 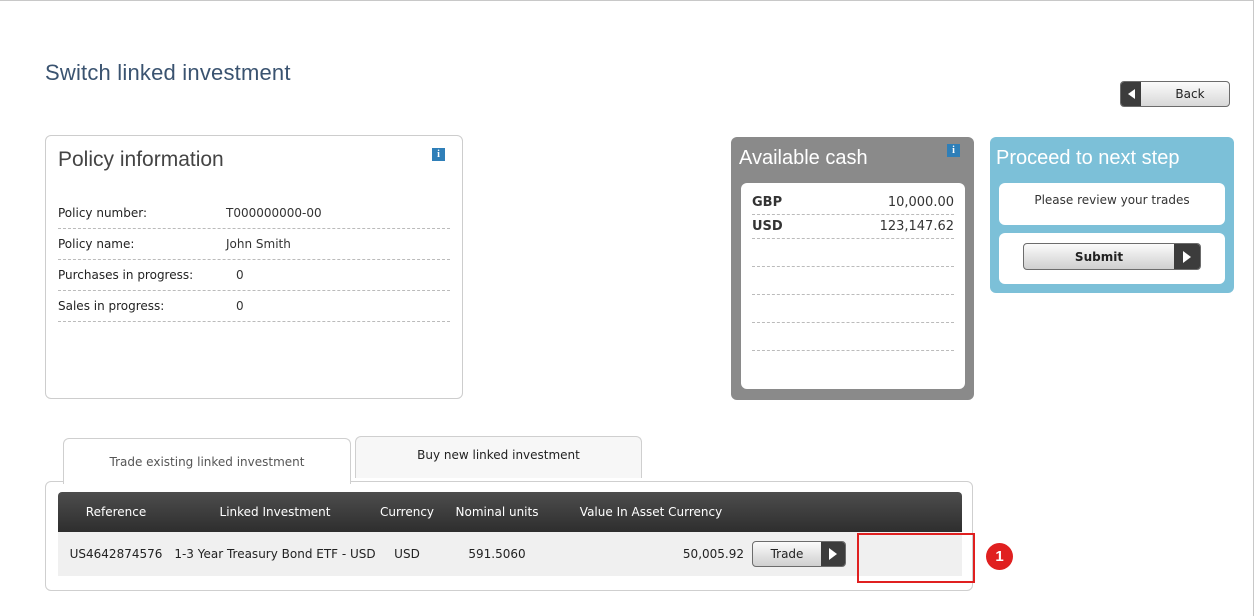 What do you see at coordinates (1112, 204) in the screenshot?
I see `review-message: Please review your trades` at bounding box center [1112, 204].